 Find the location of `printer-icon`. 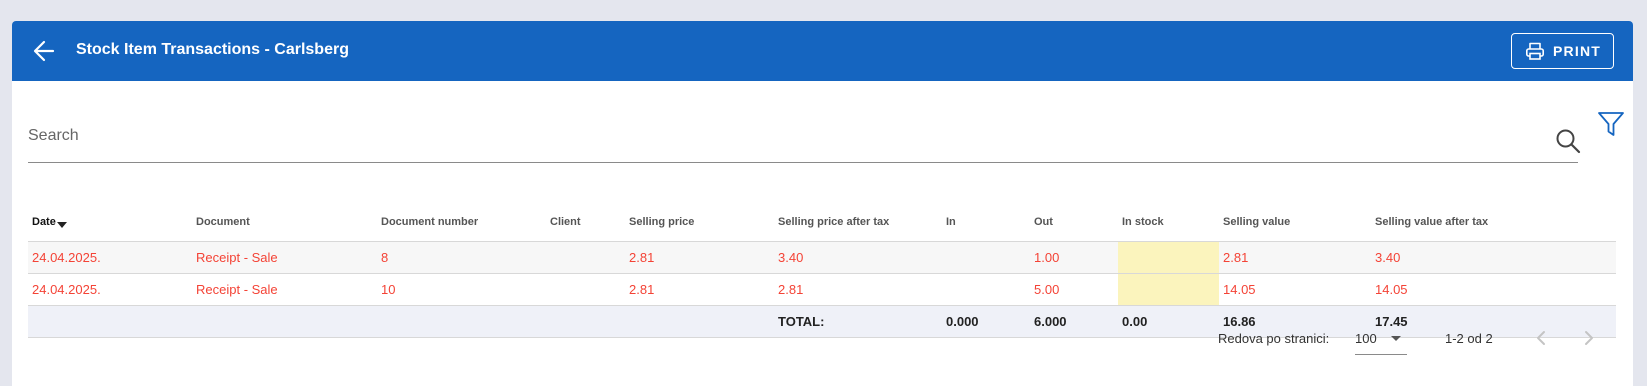

printer-icon is located at coordinates (1534, 51).